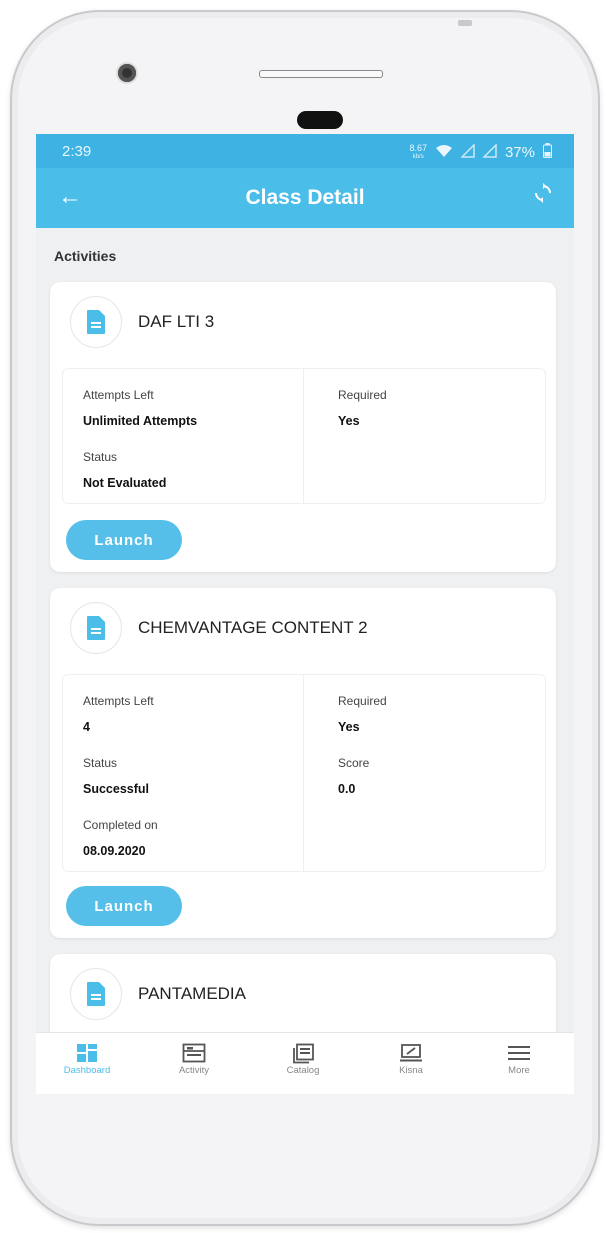 The image size is (606, 1233). Describe the element at coordinates (114, 851) in the screenshot. I see `completed-on-value: 08.09.2020` at that location.